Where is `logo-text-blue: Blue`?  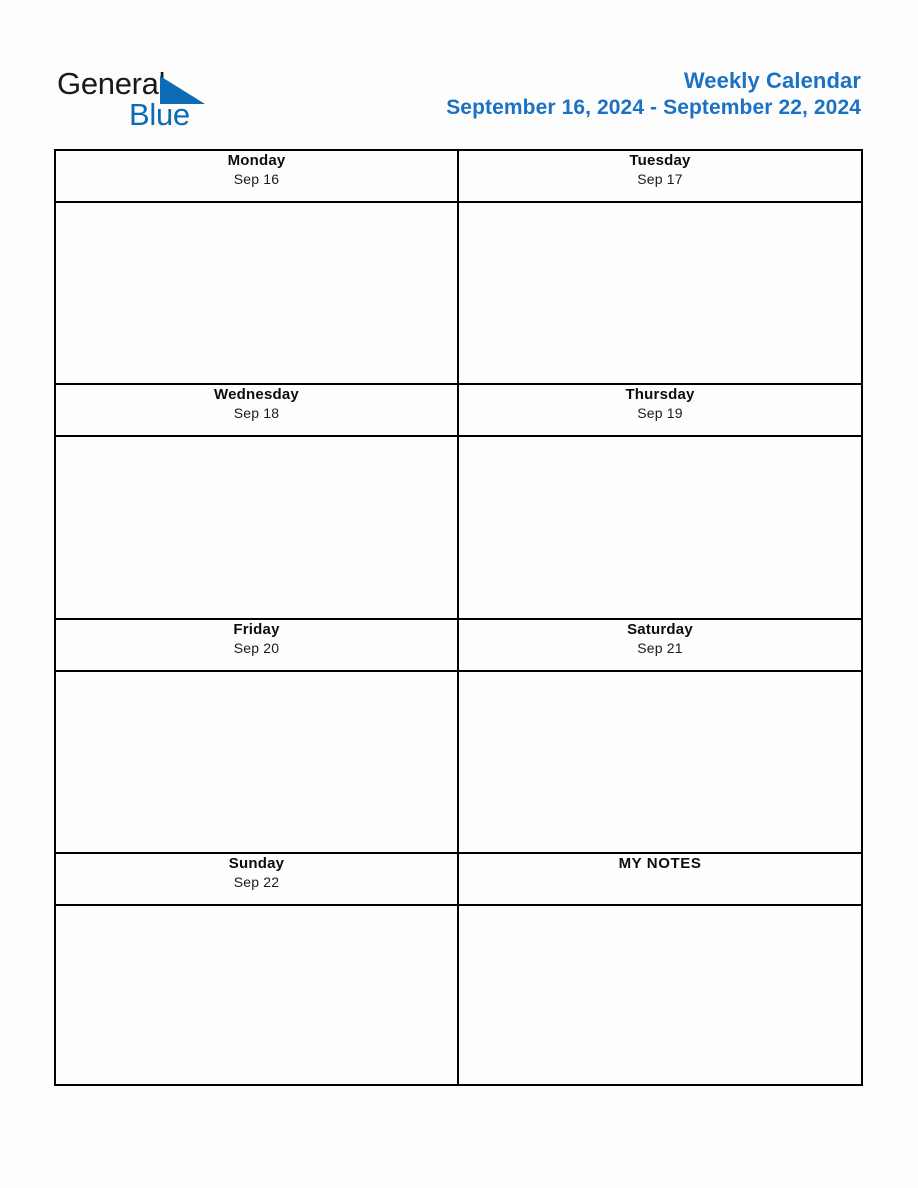 logo-text-blue: Blue is located at coordinates (159, 114).